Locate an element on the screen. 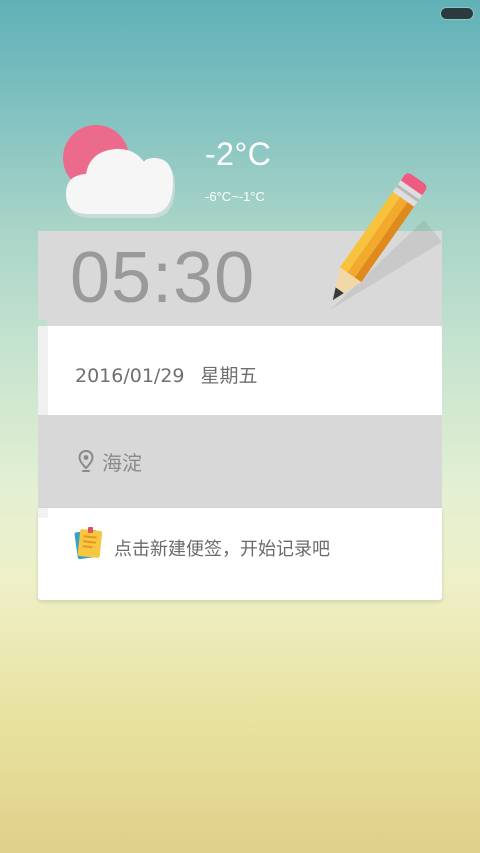 The image size is (480, 853). location-name: 海淀 is located at coordinates (122, 463).